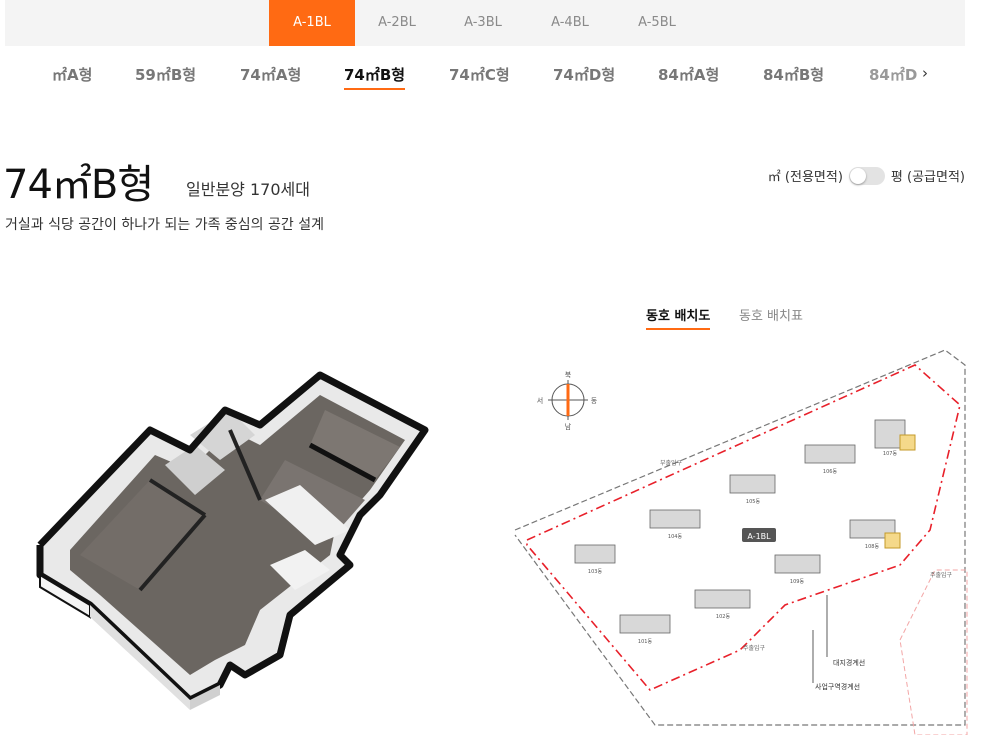 This screenshot has width=1003, height=745. I want to click on type-tab-74c: 74㎡C형, so click(479, 74).